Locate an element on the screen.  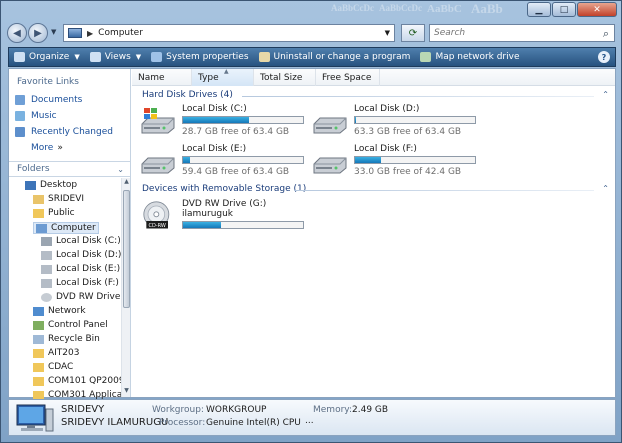
drive-usage-fill is located at coordinates (187, 160).